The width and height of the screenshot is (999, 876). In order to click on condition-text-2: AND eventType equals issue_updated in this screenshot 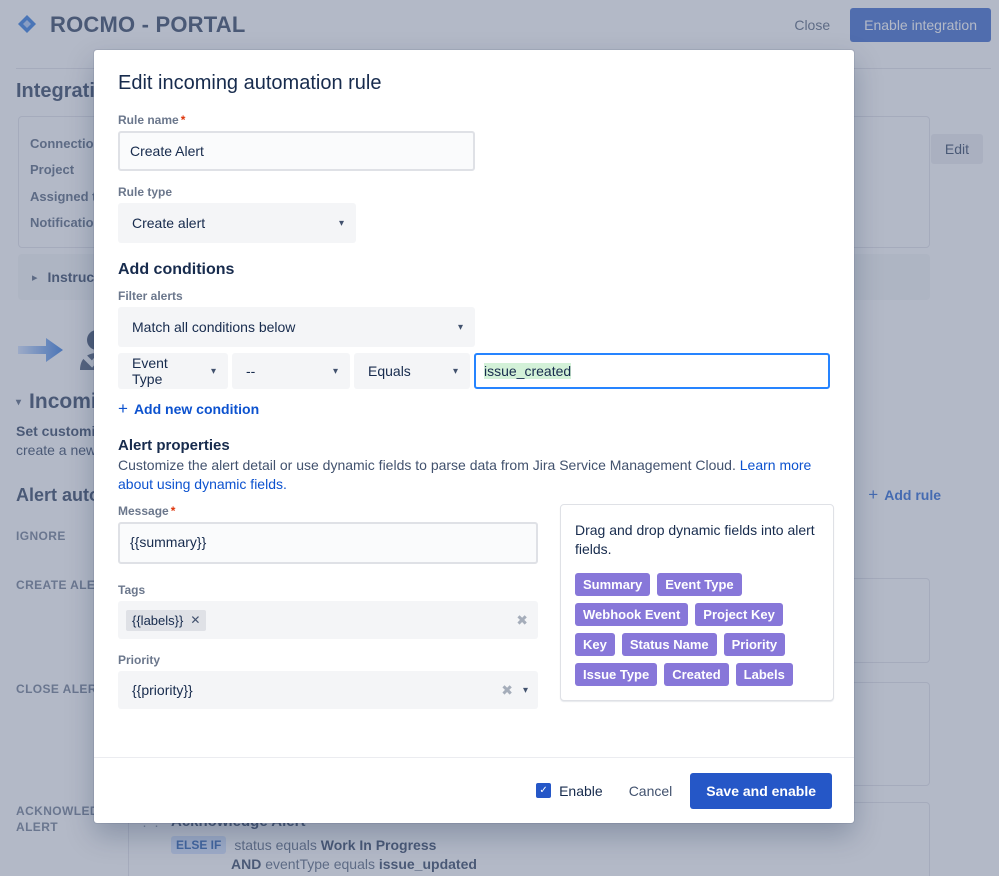, I will do `click(354, 864)`.